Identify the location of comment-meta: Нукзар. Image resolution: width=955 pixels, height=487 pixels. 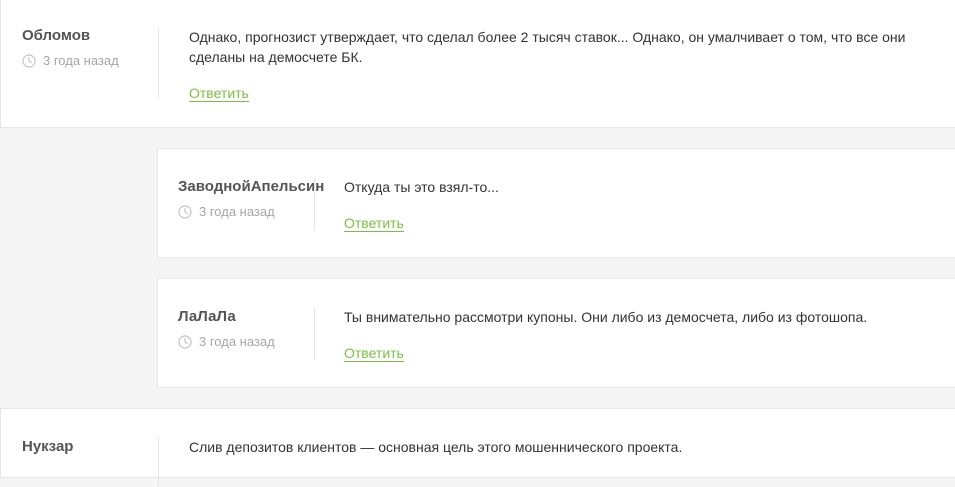
(47, 447).